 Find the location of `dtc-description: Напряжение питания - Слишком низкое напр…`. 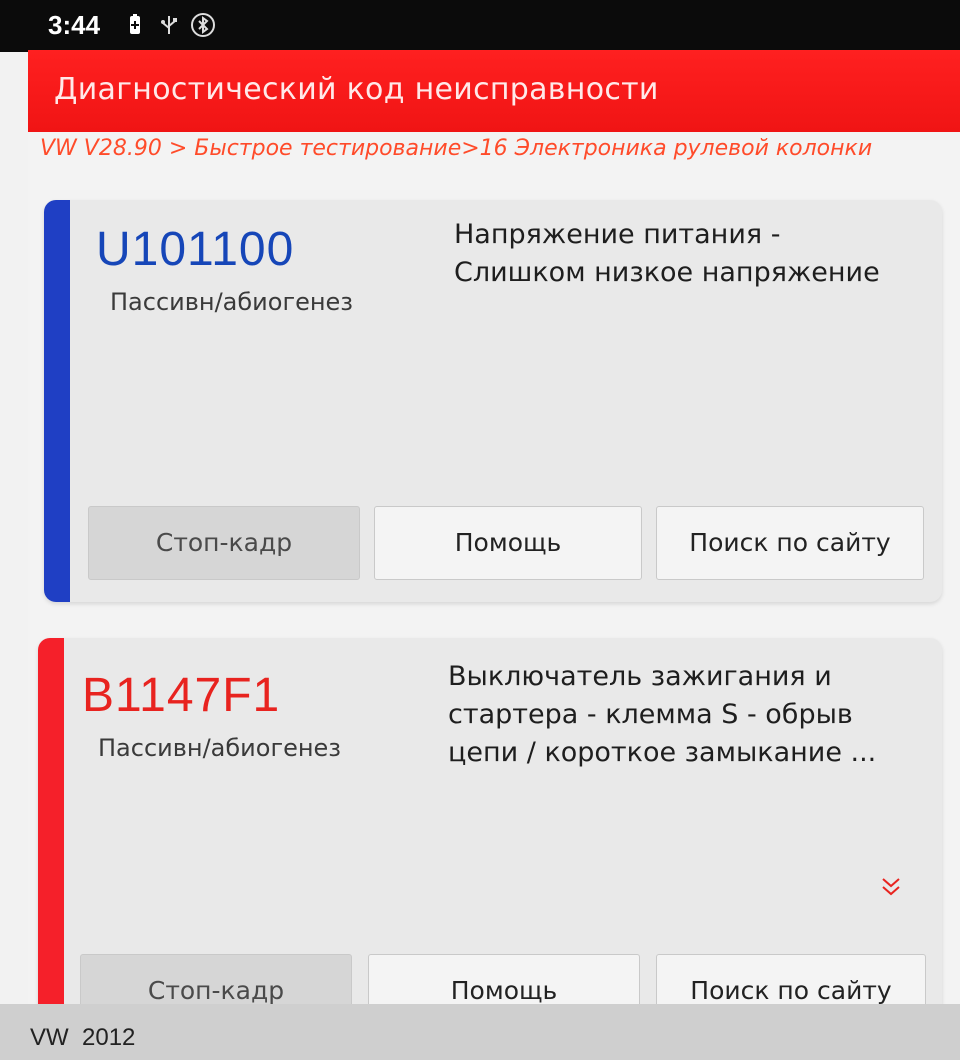

dtc-description: Напряжение питания - Слишком низкое напр… is located at coordinates (667, 254).